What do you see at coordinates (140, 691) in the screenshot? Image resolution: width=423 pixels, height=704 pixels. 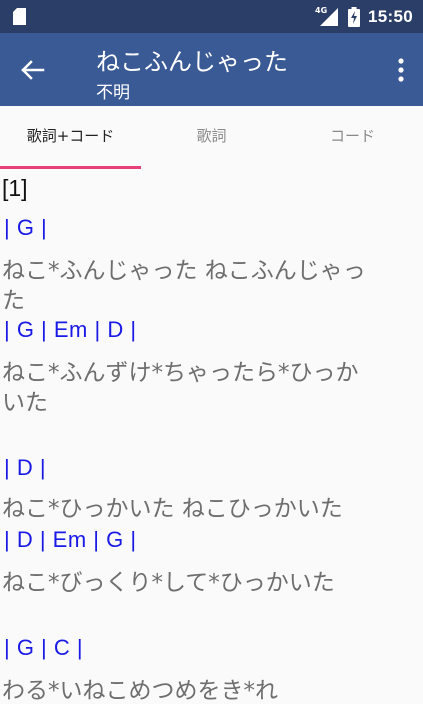 I see `lyric-line: わる*いねこめつめをき*れ` at bounding box center [140, 691].